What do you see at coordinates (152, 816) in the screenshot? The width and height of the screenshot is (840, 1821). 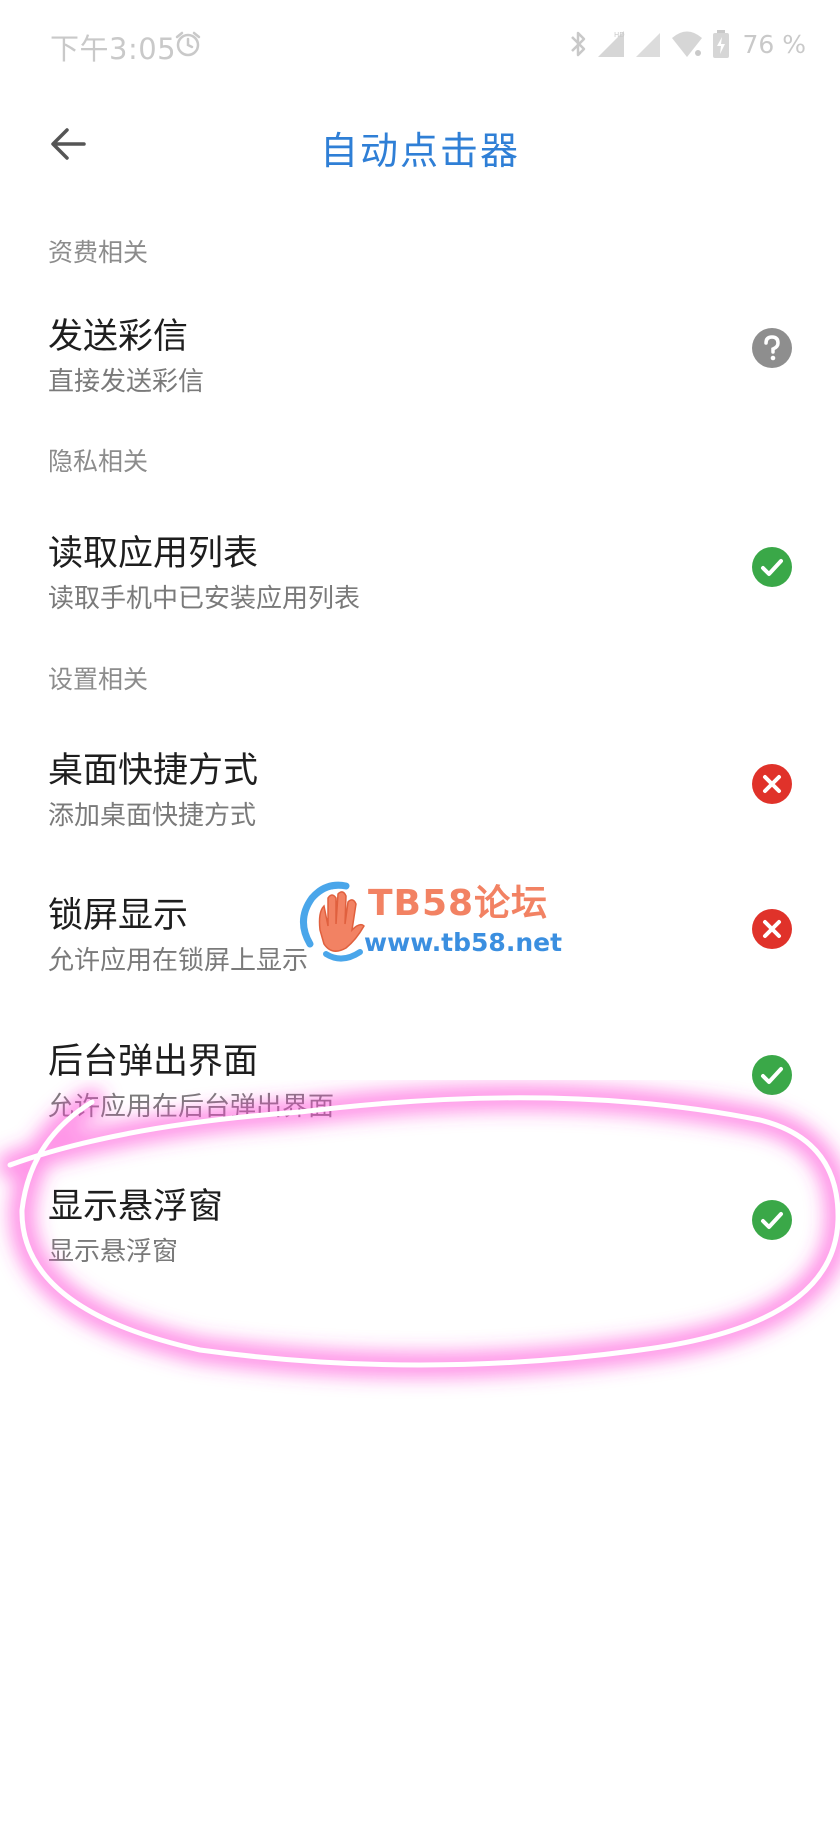 I see `permission-description: 添加桌面快捷方式` at bounding box center [152, 816].